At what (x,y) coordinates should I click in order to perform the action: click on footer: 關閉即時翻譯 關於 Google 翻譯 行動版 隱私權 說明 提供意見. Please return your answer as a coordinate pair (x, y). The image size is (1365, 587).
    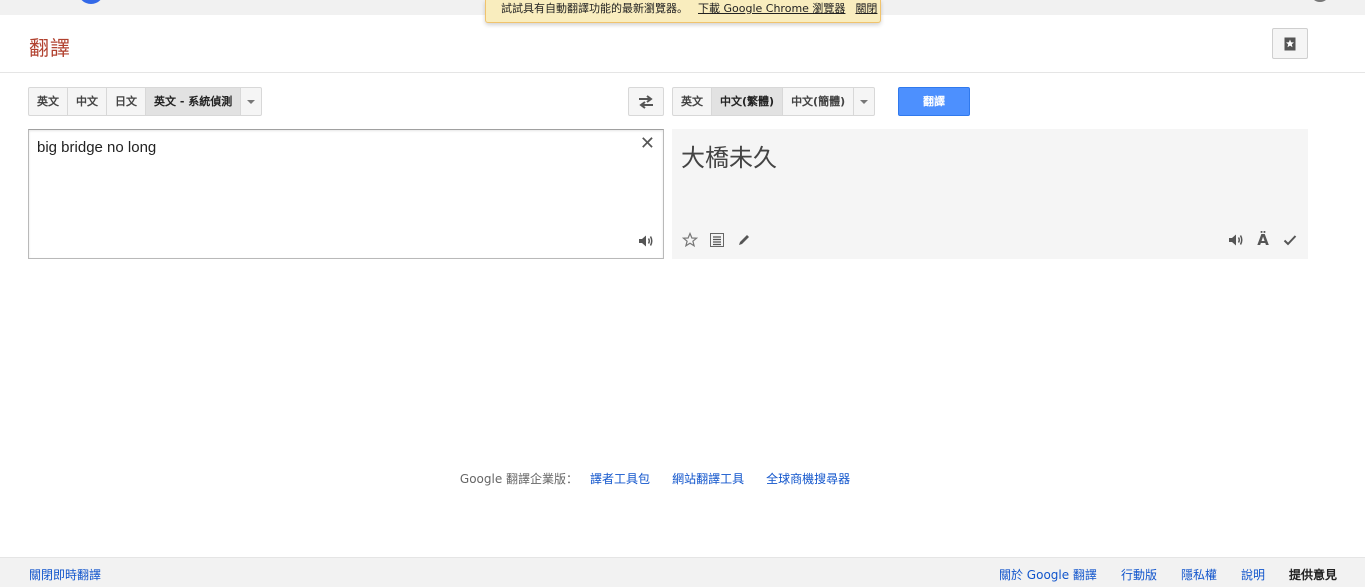
    Looking at the image, I should click on (682, 572).